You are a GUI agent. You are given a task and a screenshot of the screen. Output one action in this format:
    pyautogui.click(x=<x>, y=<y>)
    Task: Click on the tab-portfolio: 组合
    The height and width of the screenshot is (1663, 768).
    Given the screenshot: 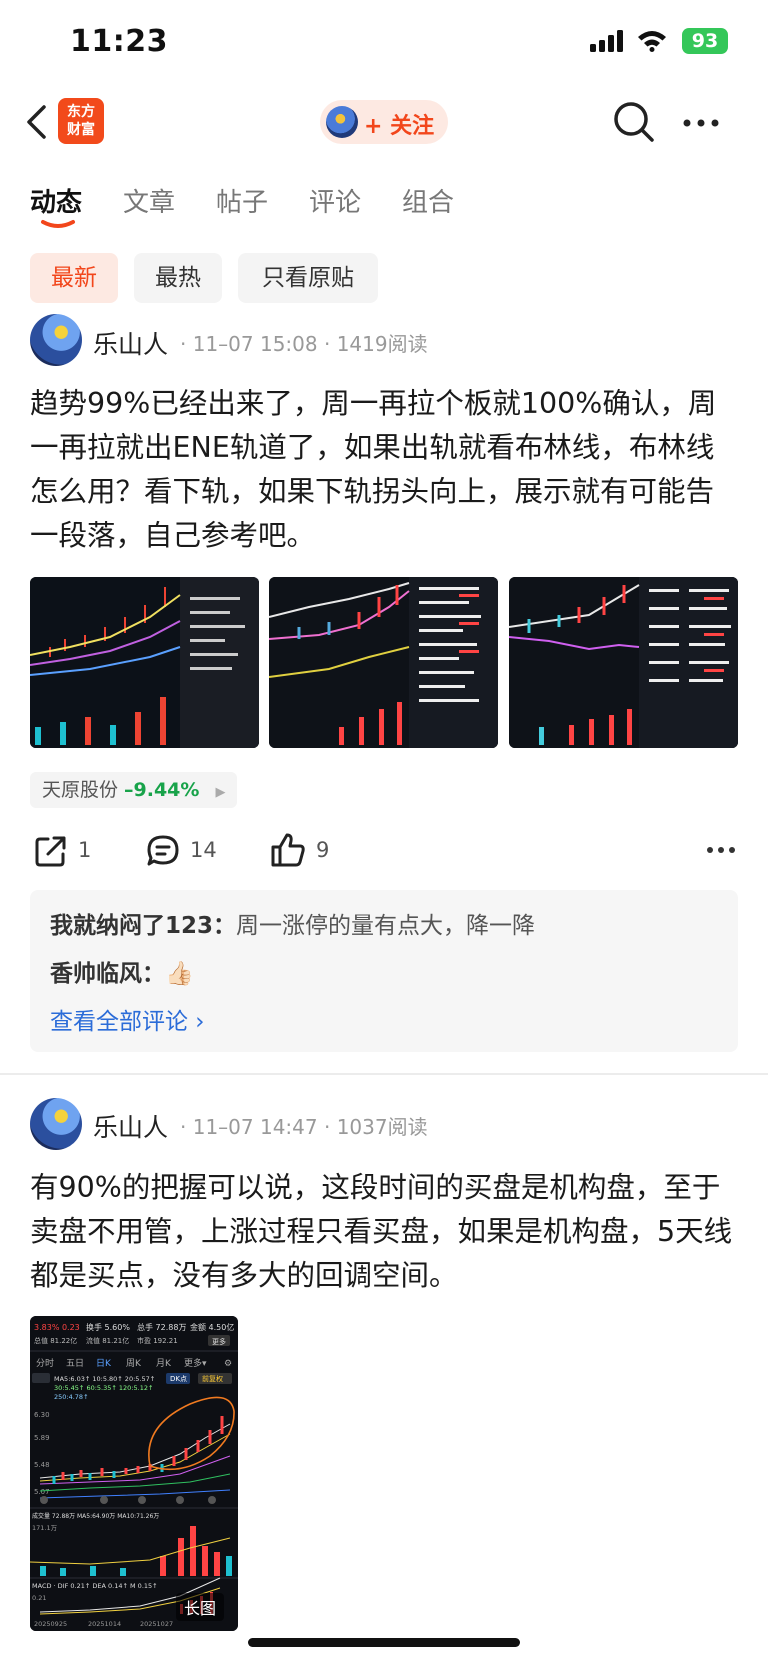 What is the action you would take?
    pyautogui.click(x=428, y=200)
    